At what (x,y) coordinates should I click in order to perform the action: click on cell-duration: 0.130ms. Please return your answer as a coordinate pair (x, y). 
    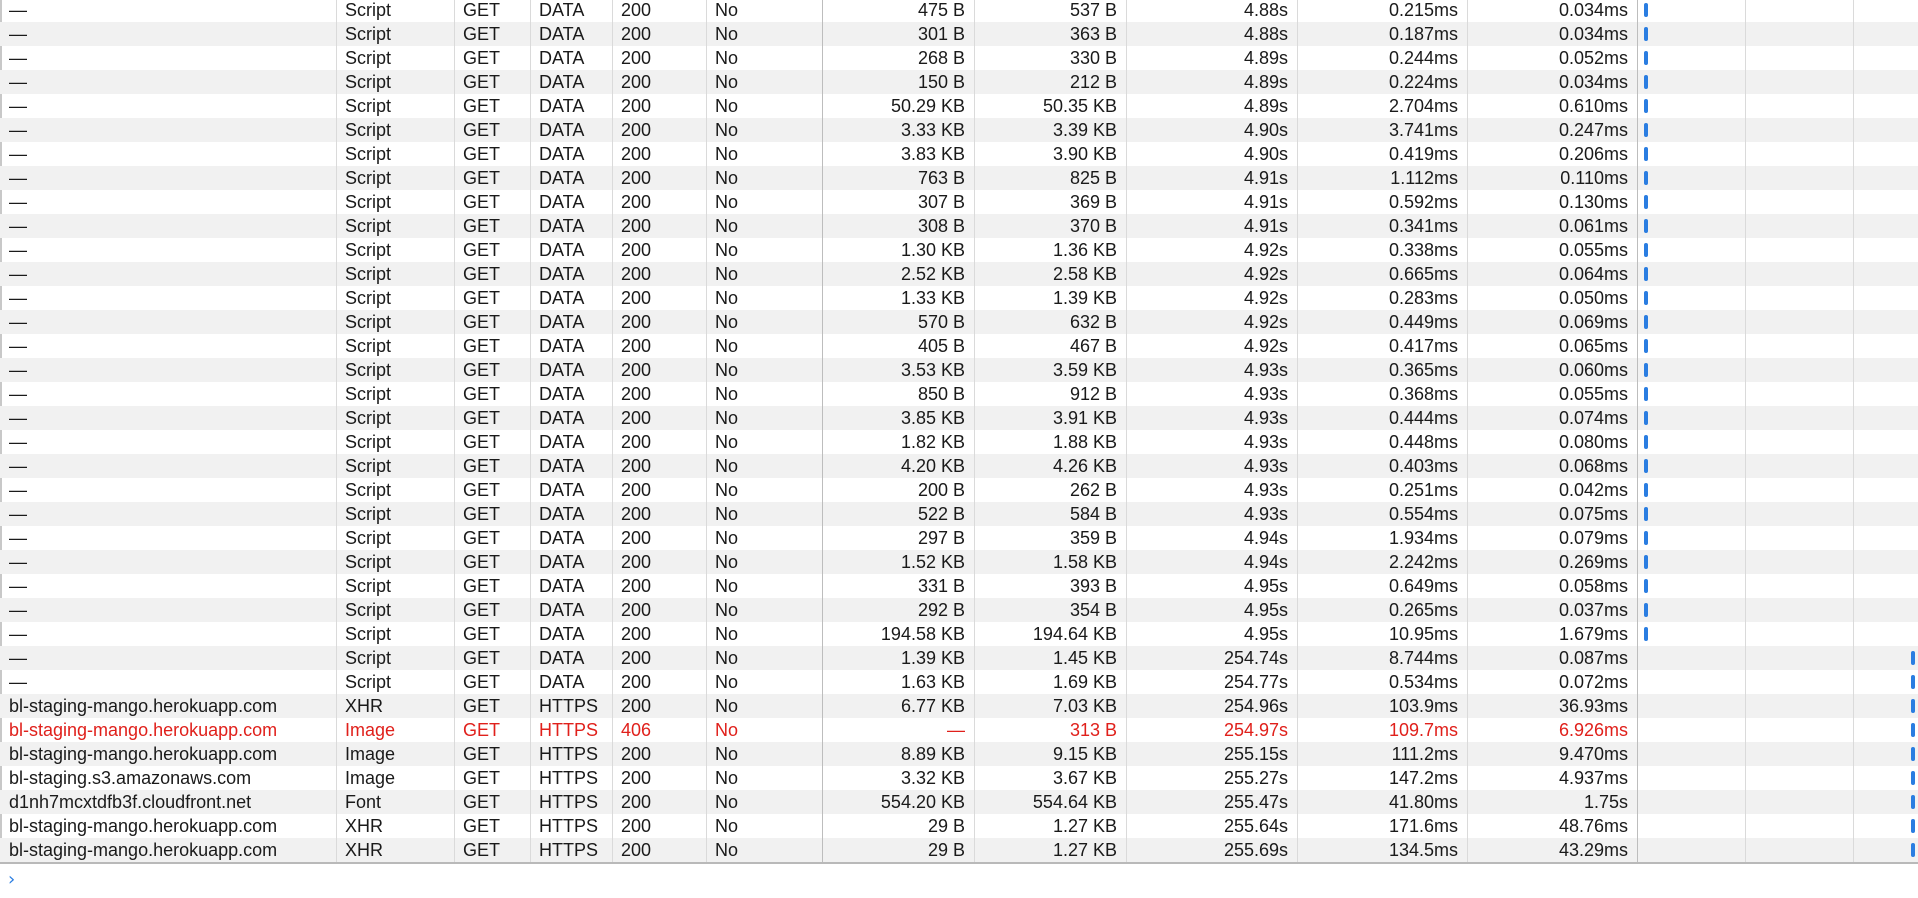
    Looking at the image, I should click on (1593, 202).